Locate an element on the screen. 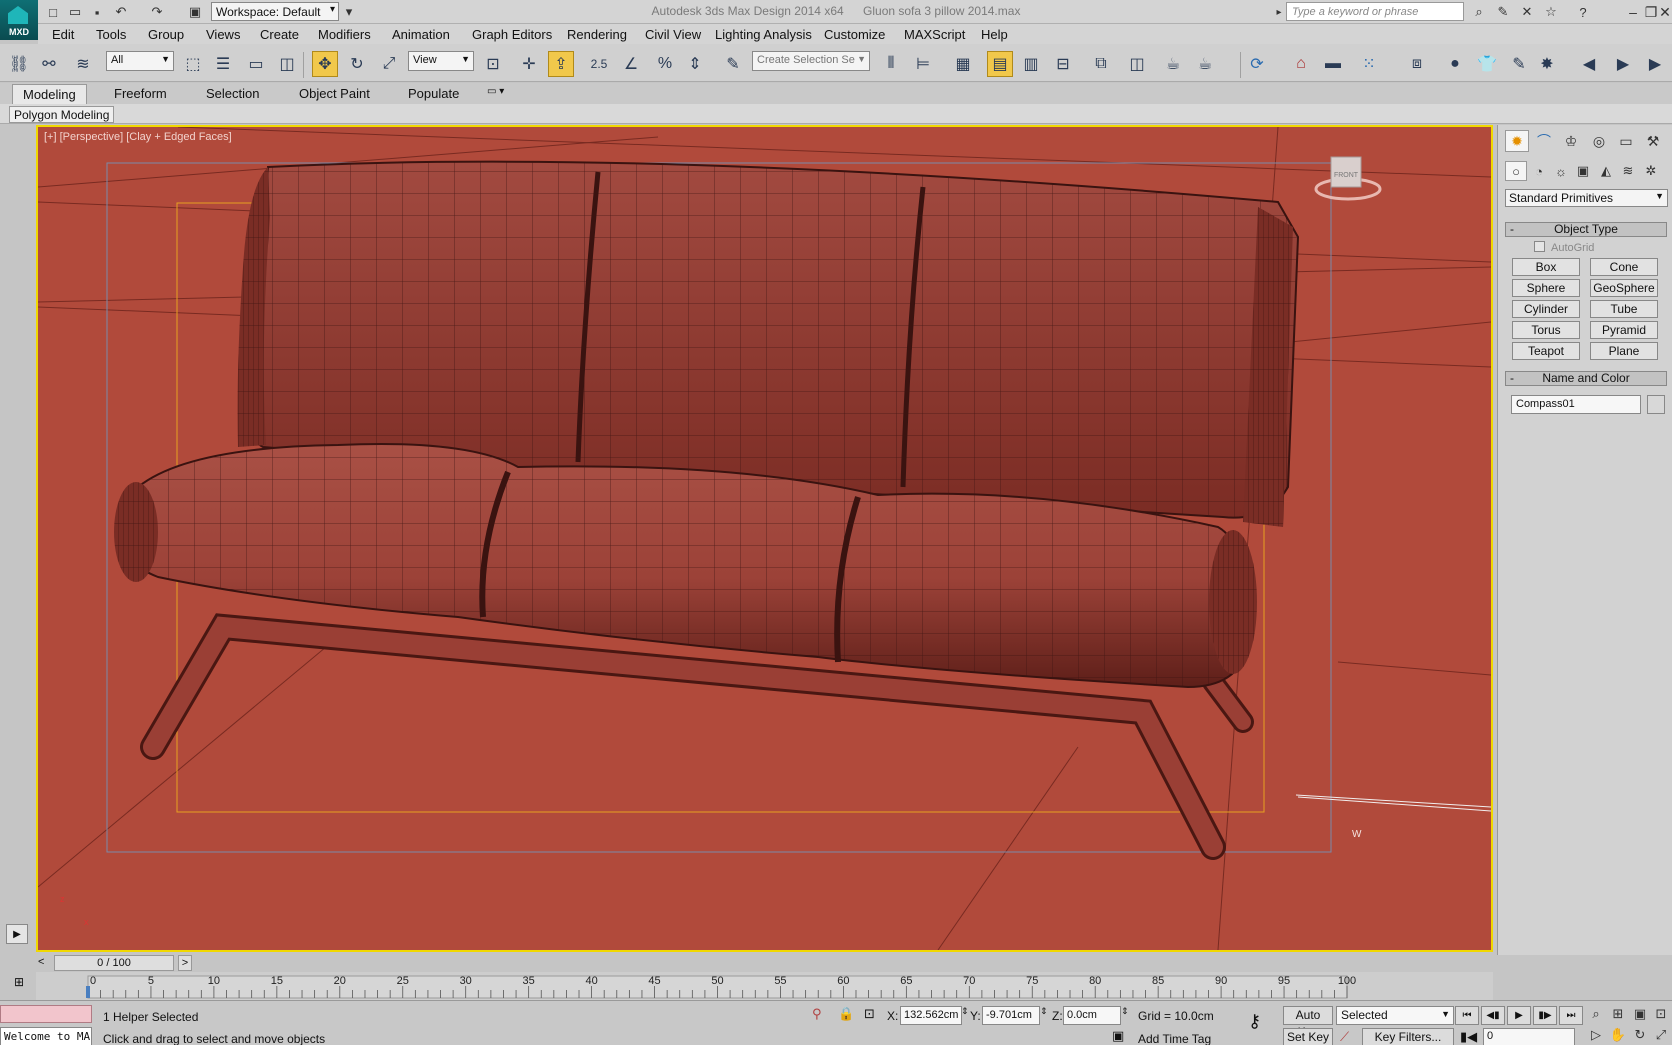 This screenshot has height=1045, width=1672. save-file-icon: ▪ is located at coordinates (97, 12).